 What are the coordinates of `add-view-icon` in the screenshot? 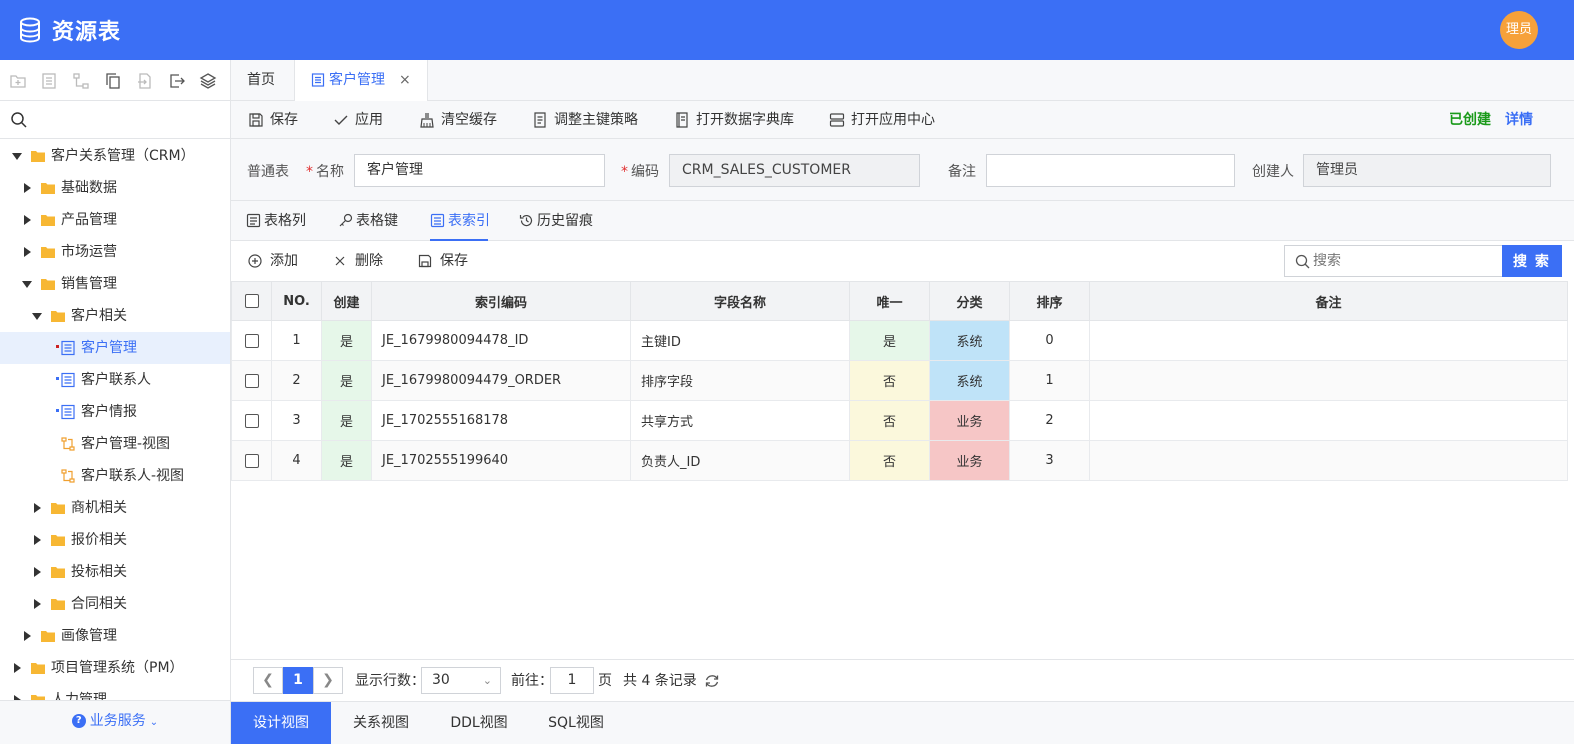 It's located at (81, 81).